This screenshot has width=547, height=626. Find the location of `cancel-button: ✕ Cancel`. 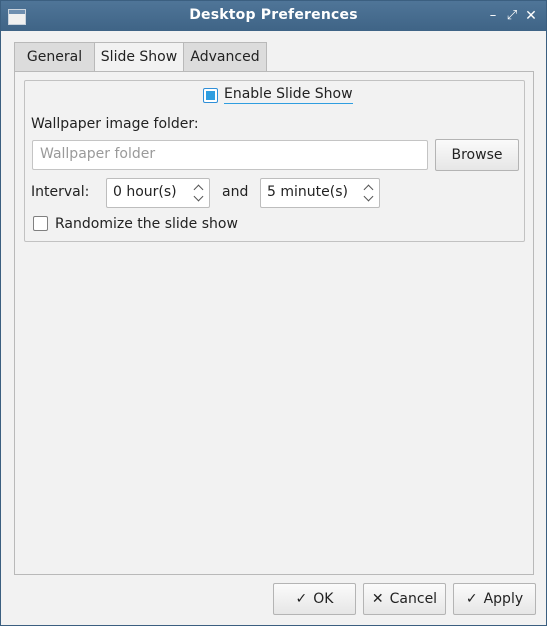

cancel-button: ✕ Cancel is located at coordinates (404, 599).